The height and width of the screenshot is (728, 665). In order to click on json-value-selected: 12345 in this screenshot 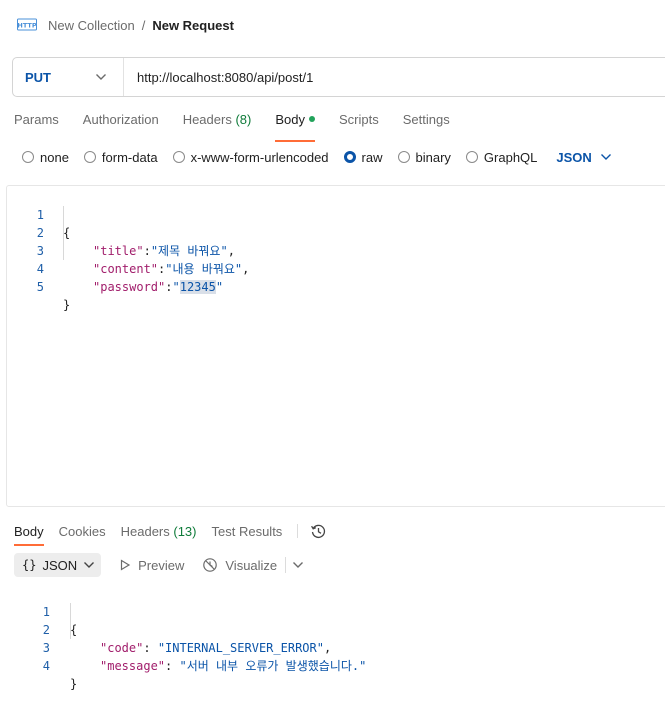, I will do `click(197, 287)`.